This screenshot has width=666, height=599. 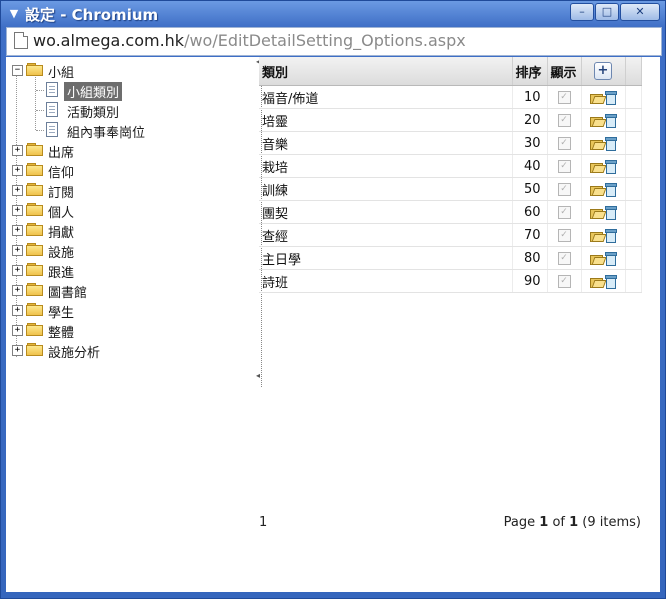 I want to click on pager-summary-prefix: Page, so click(x=521, y=522).